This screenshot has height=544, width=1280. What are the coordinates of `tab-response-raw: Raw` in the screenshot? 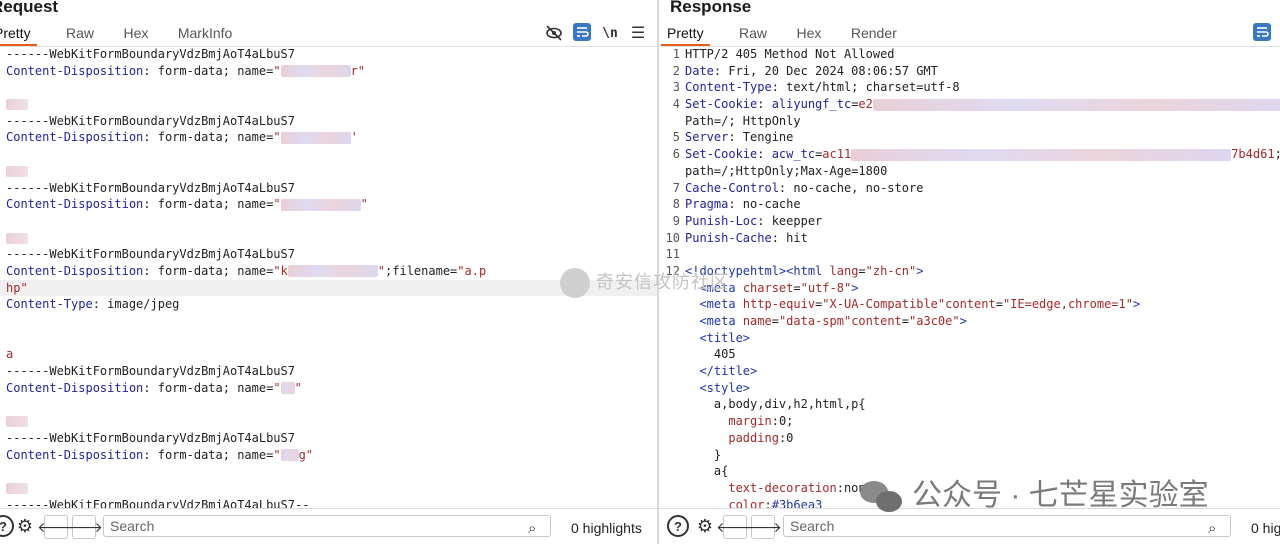 It's located at (753, 34).